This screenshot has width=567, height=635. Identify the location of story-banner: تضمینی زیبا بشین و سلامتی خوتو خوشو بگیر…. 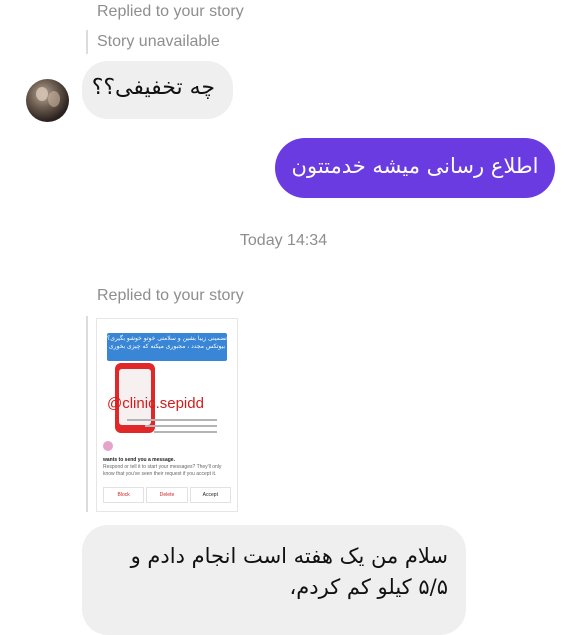
(167, 347).